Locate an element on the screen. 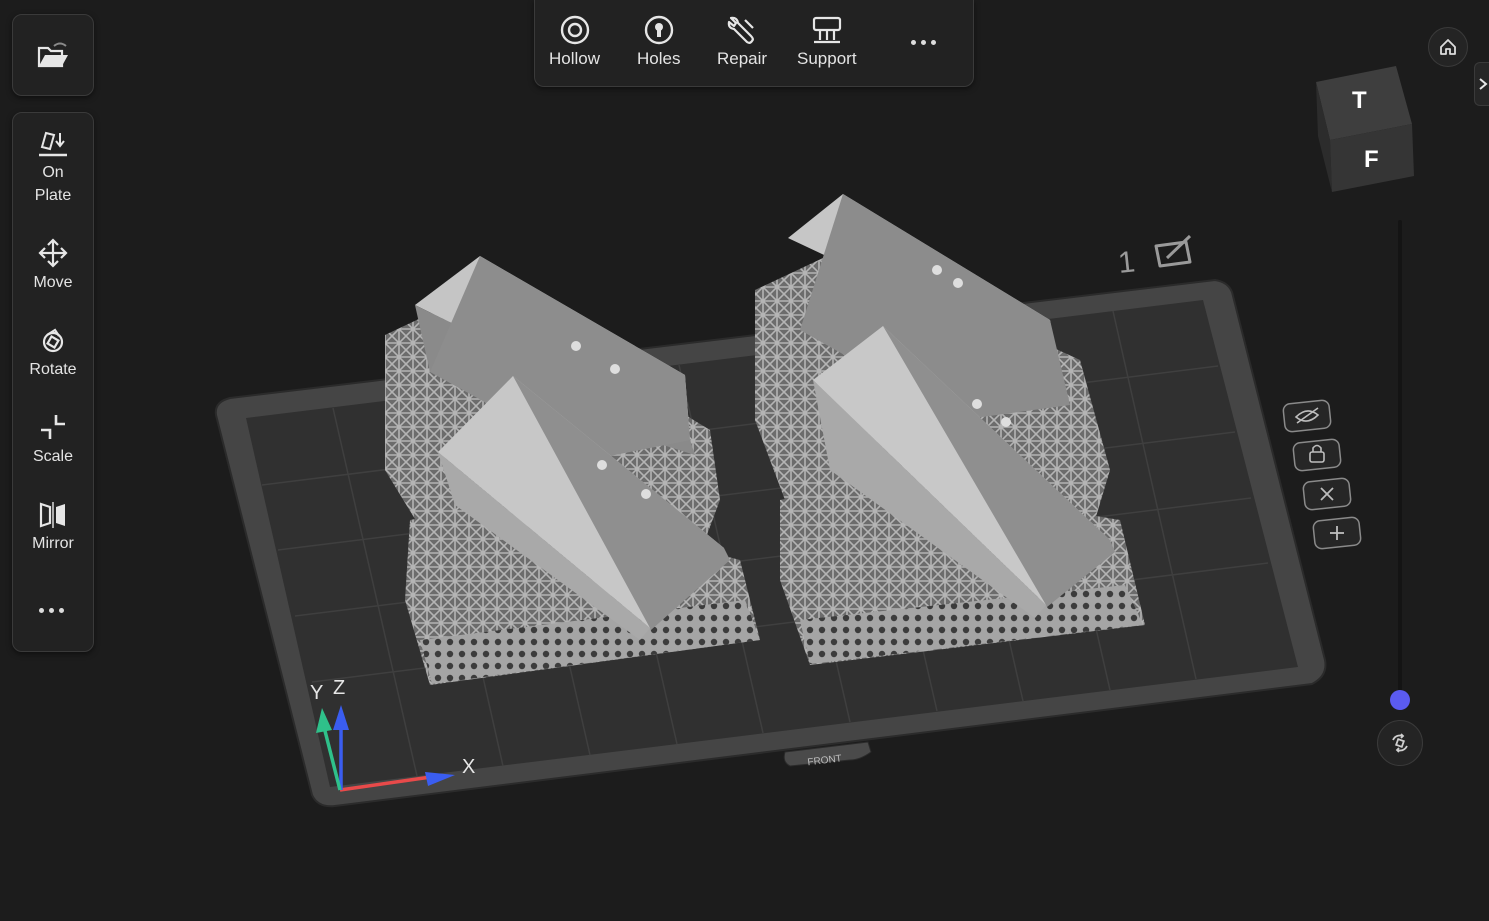 The image size is (1489, 921). layer-slider-thumb is located at coordinates (1400, 700).